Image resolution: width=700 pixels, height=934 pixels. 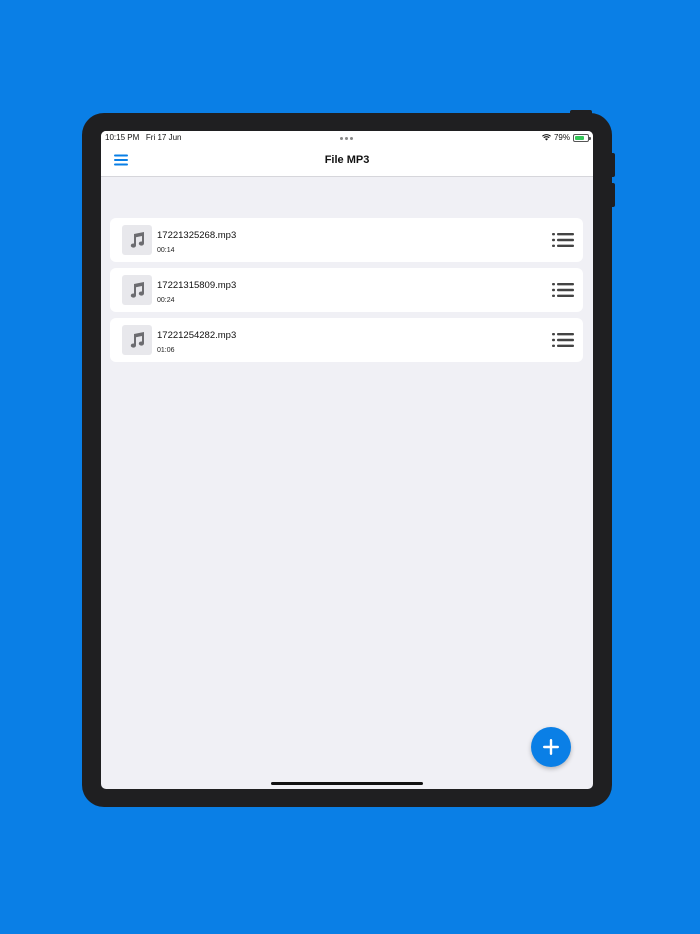 What do you see at coordinates (166, 300) in the screenshot?
I see `file-duration: 00:24` at bounding box center [166, 300].